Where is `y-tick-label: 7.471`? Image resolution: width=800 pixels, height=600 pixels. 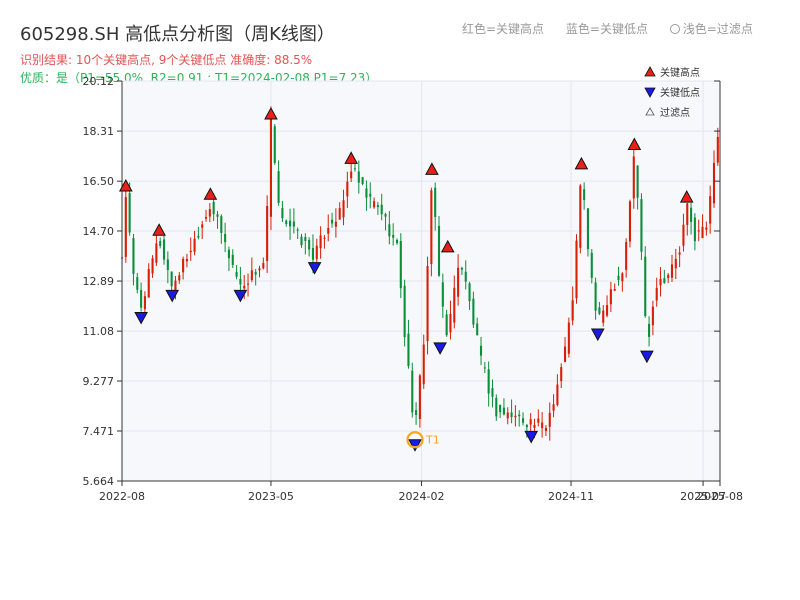 y-tick-label: 7.471 is located at coordinates (99, 431).